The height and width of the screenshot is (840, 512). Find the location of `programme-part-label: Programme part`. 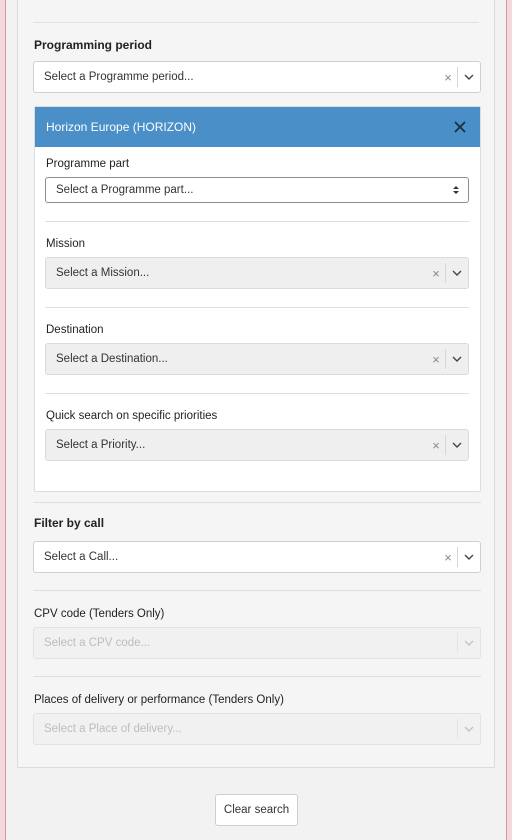

programme-part-label: Programme part is located at coordinates (88, 164).